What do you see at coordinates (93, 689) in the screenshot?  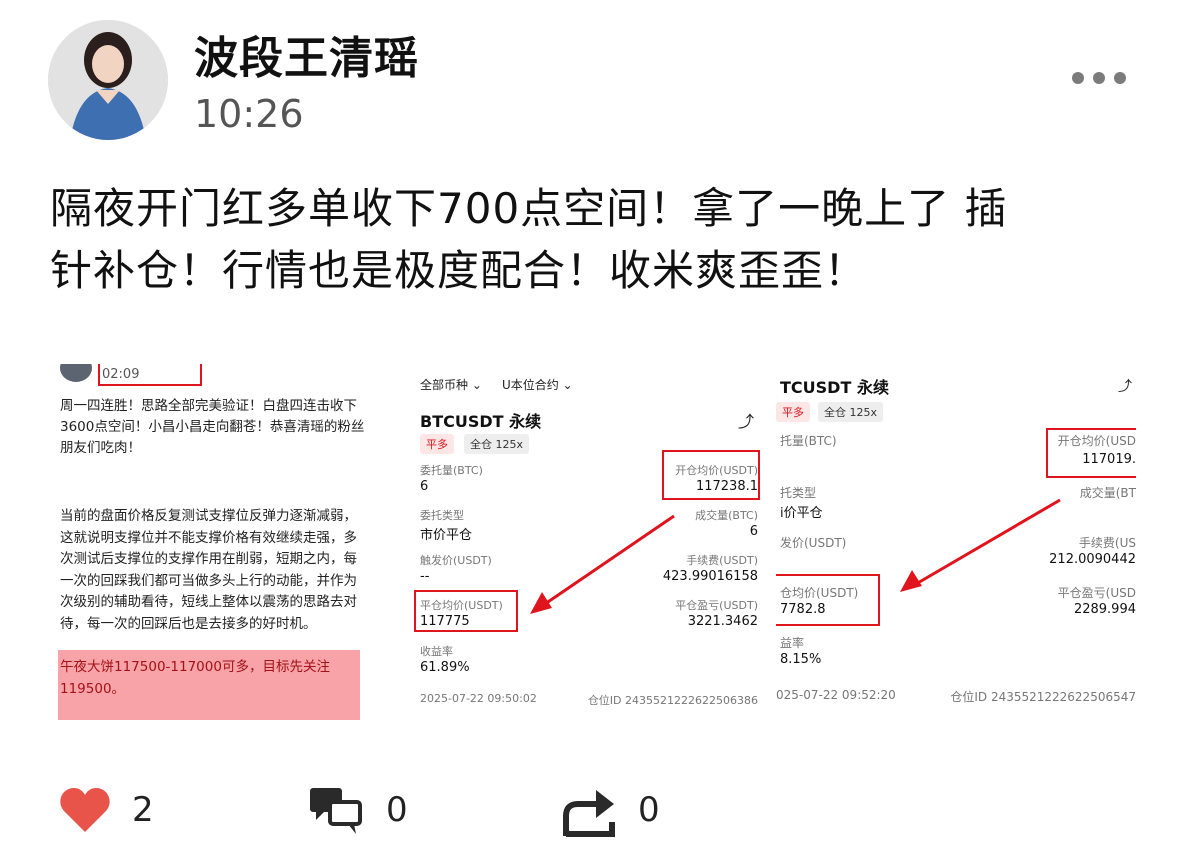 I see `highlight-line: 119500。` at bounding box center [93, 689].